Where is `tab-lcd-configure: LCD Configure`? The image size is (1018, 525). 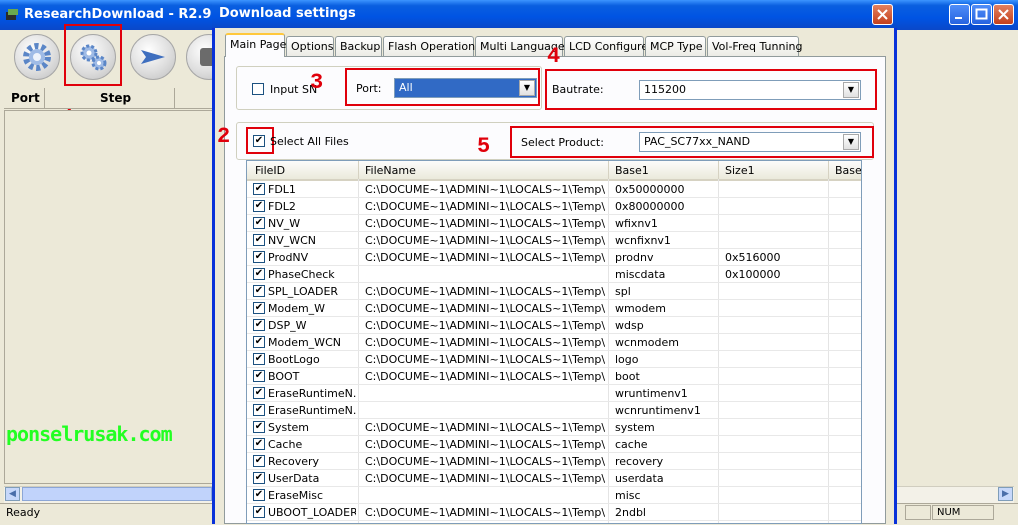
tab-lcd-configure: LCD Configure is located at coordinates (606, 46).